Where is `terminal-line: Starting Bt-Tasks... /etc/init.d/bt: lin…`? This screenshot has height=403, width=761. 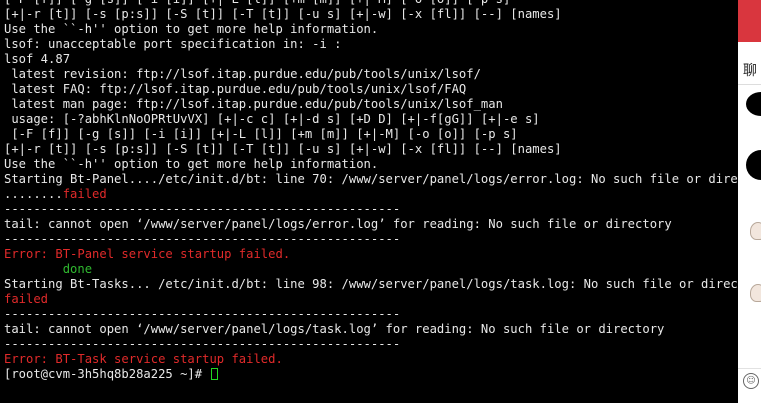 terminal-line: Starting Bt-Tasks... /etc/init.d/bt: lin… is located at coordinates (371, 284).